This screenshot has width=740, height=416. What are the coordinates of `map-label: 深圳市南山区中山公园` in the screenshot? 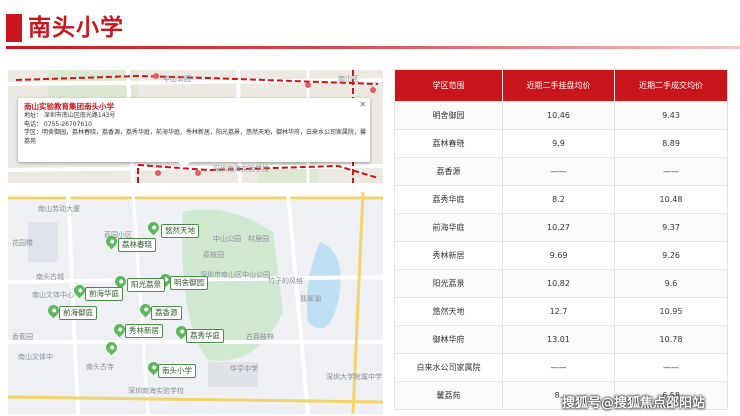 It's located at (235, 275).